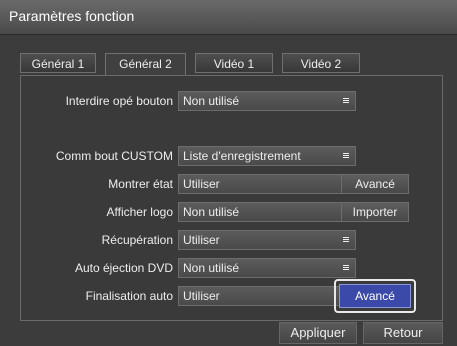 This screenshot has height=346, width=457. I want to click on setting-label-auto-eject: Auto éjection DVD, so click(123, 268).